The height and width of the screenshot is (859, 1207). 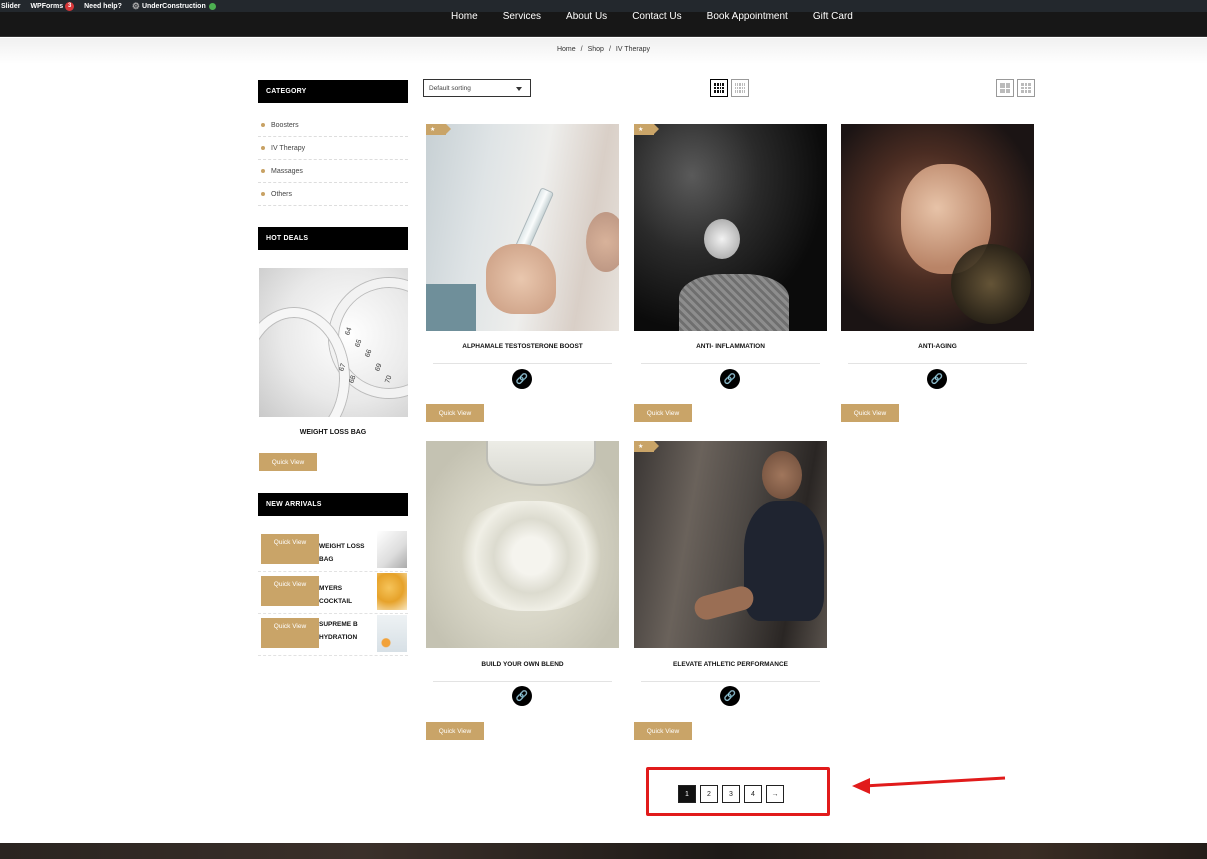 I want to click on new-arrival-item: Quick View WEIGHT LOSS BAG, so click(x=333, y=551).